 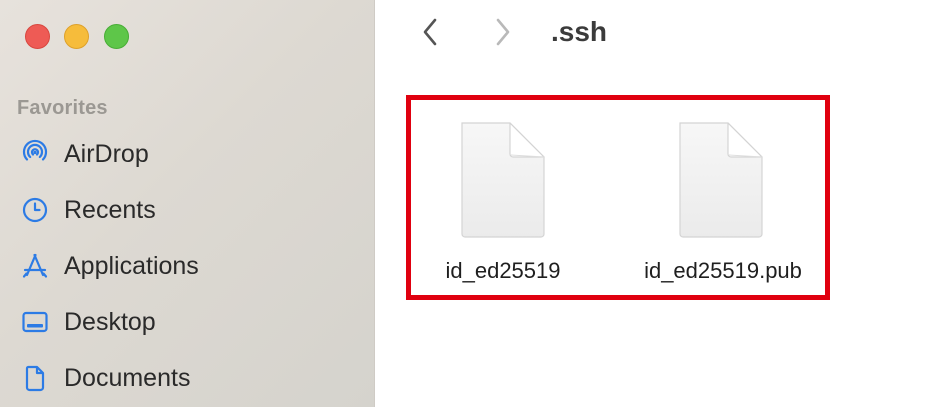 I want to click on chevron-left-icon, so click(x=430, y=34).